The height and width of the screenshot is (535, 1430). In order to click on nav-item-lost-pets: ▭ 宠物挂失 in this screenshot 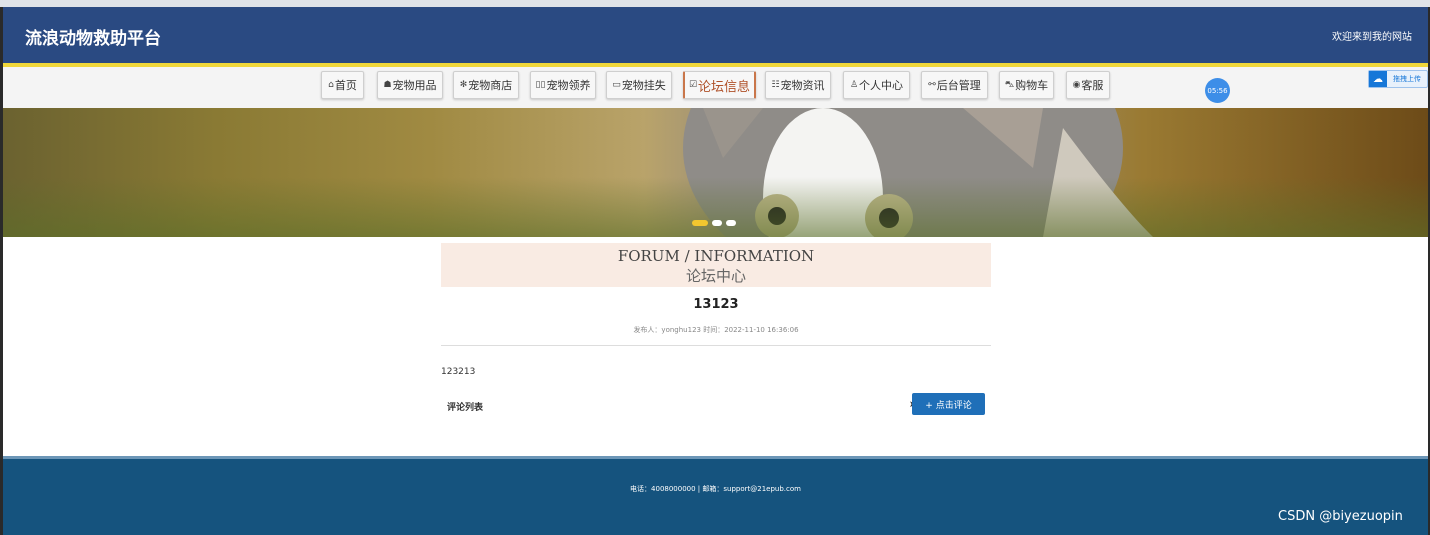, I will do `click(639, 85)`.